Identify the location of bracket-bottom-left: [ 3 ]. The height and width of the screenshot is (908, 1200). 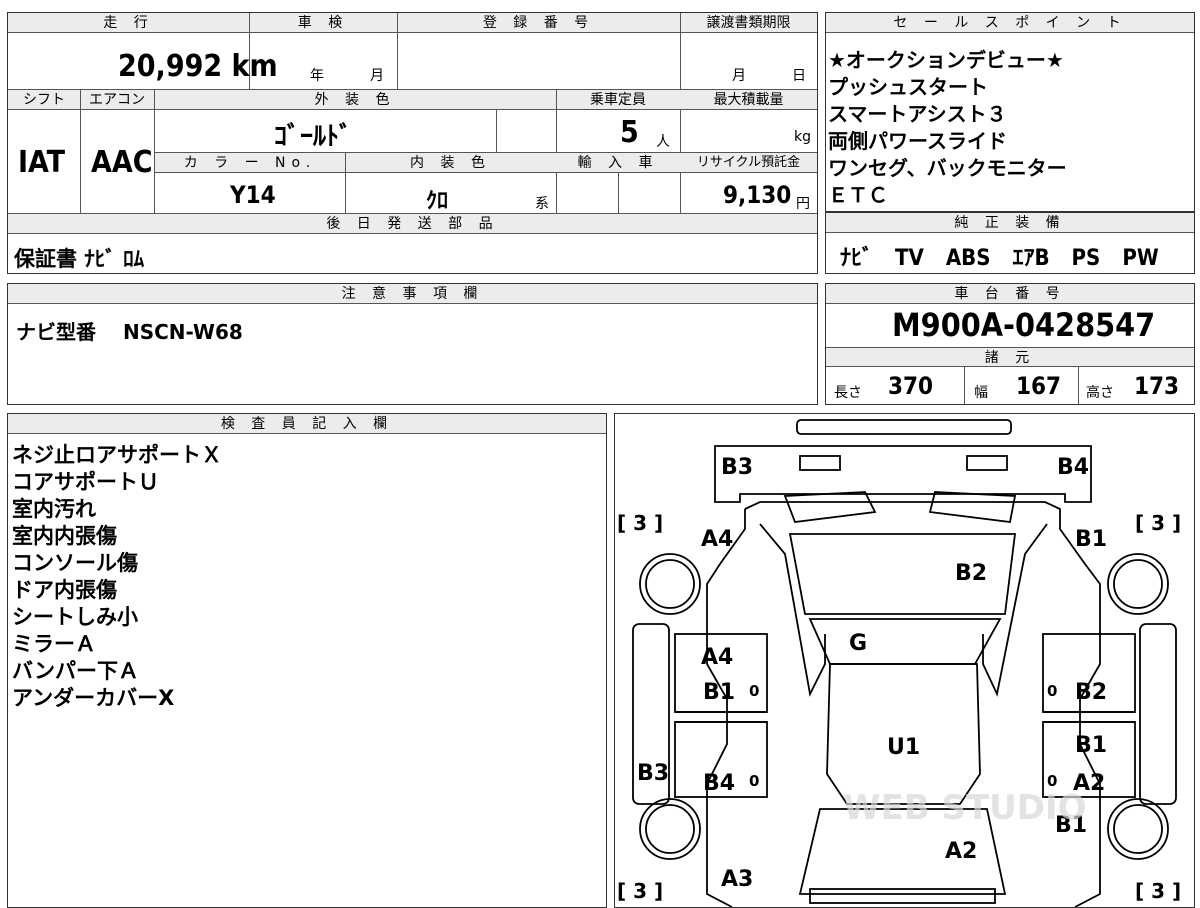
(640, 891).